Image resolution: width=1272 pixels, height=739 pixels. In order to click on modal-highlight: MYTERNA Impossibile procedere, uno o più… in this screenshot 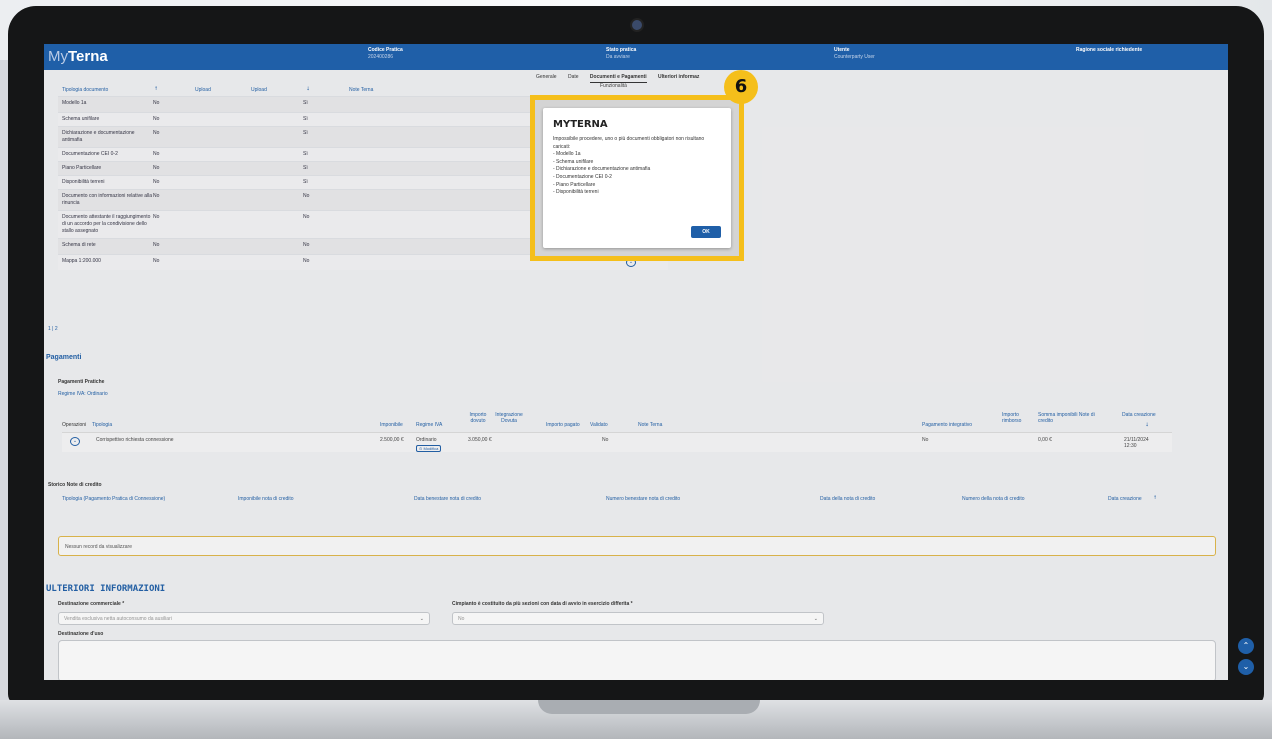, I will do `click(637, 178)`.